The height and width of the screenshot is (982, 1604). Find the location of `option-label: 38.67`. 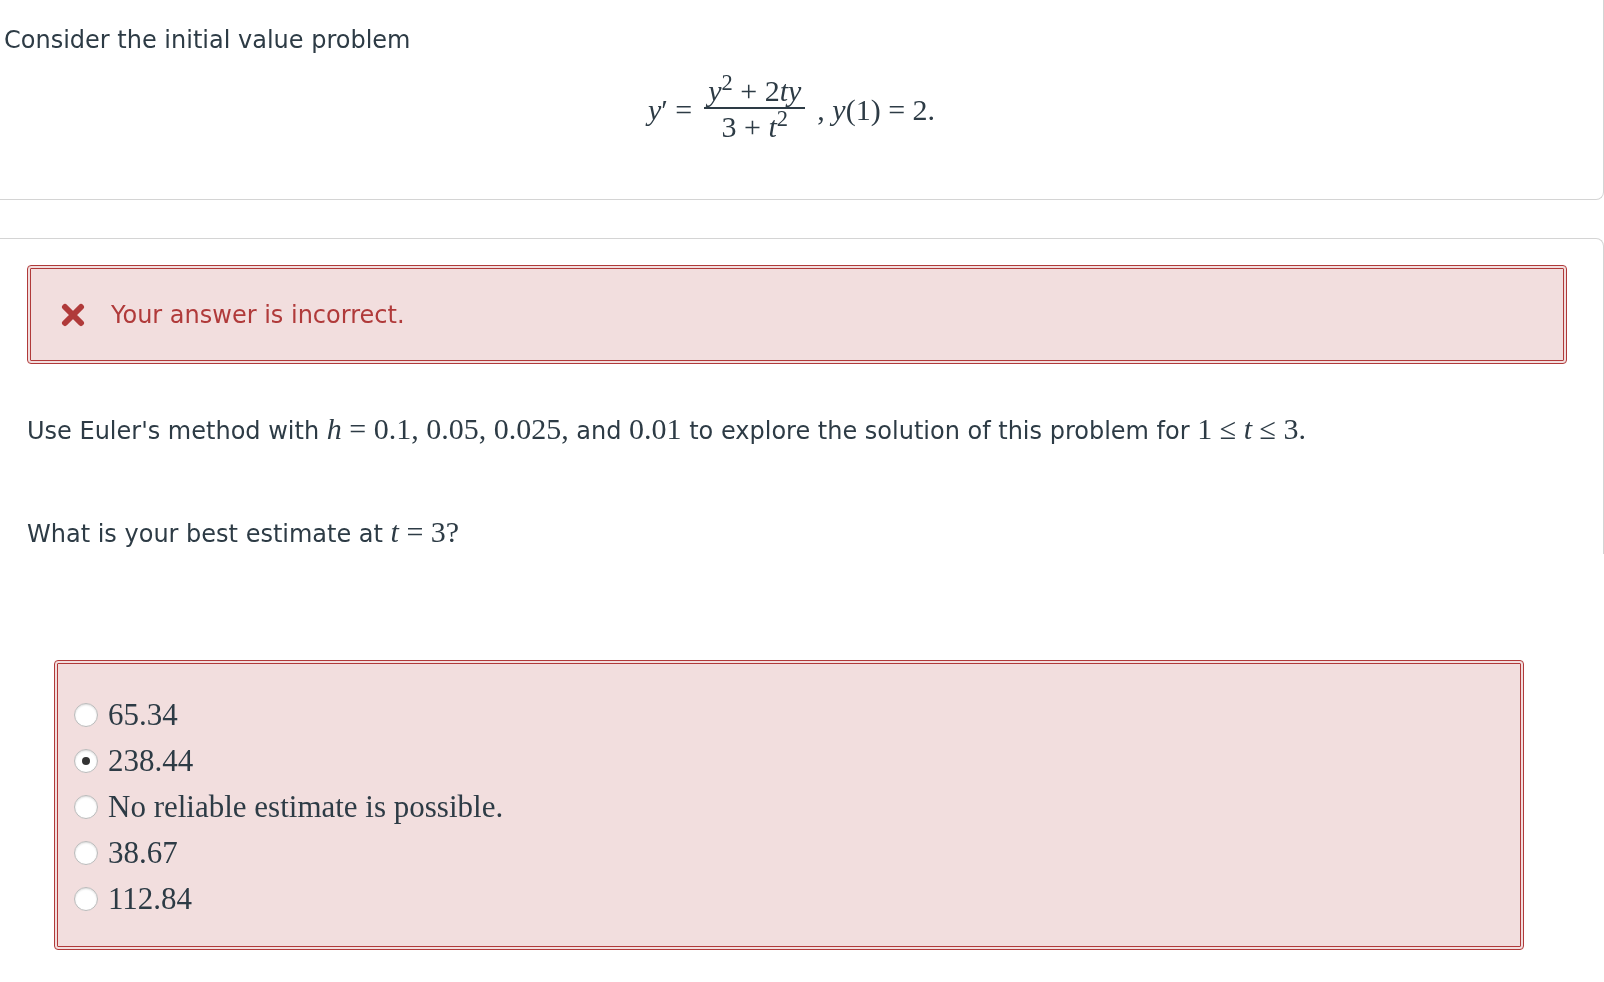

option-label: 38.67 is located at coordinates (143, 852).